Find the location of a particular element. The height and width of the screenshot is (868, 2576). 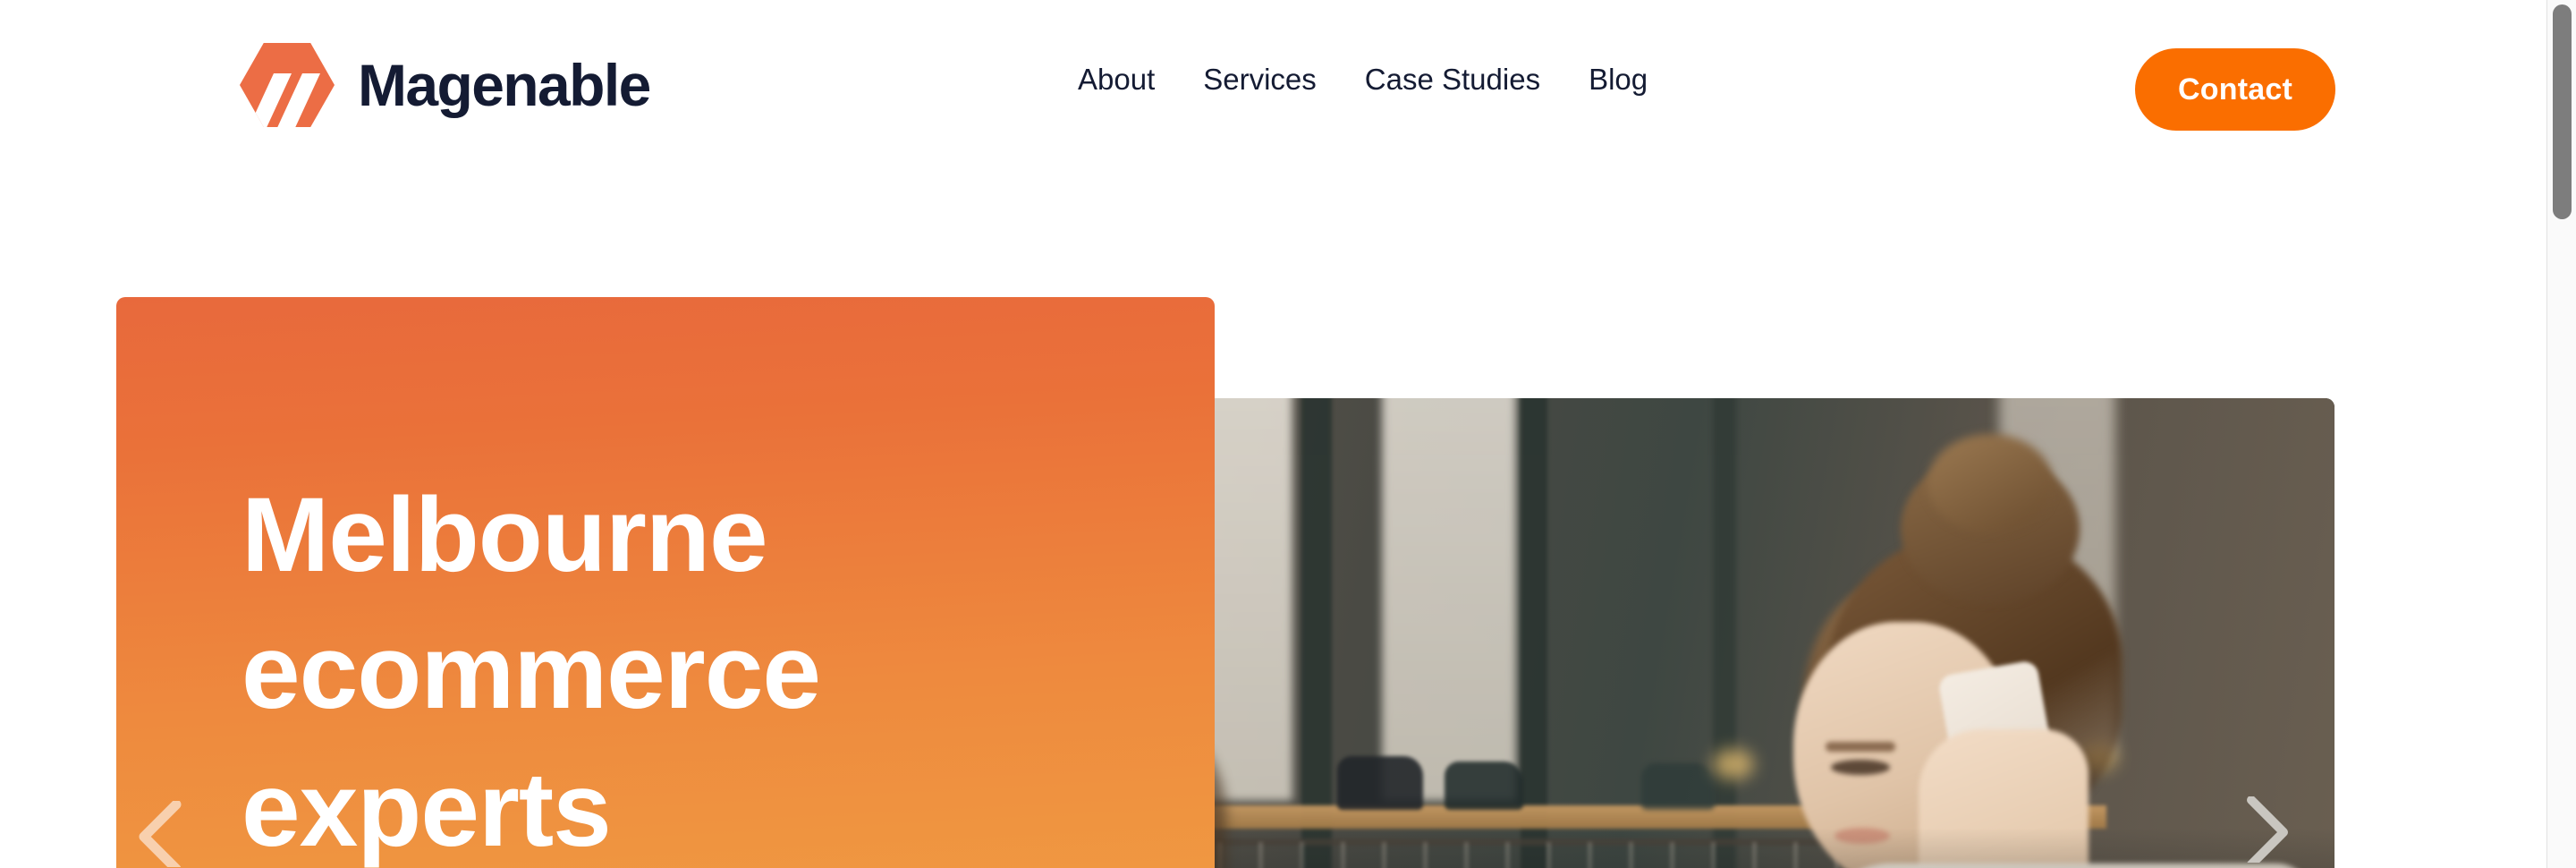

carousel-next-arrow is located at coordinates (2265, 830).